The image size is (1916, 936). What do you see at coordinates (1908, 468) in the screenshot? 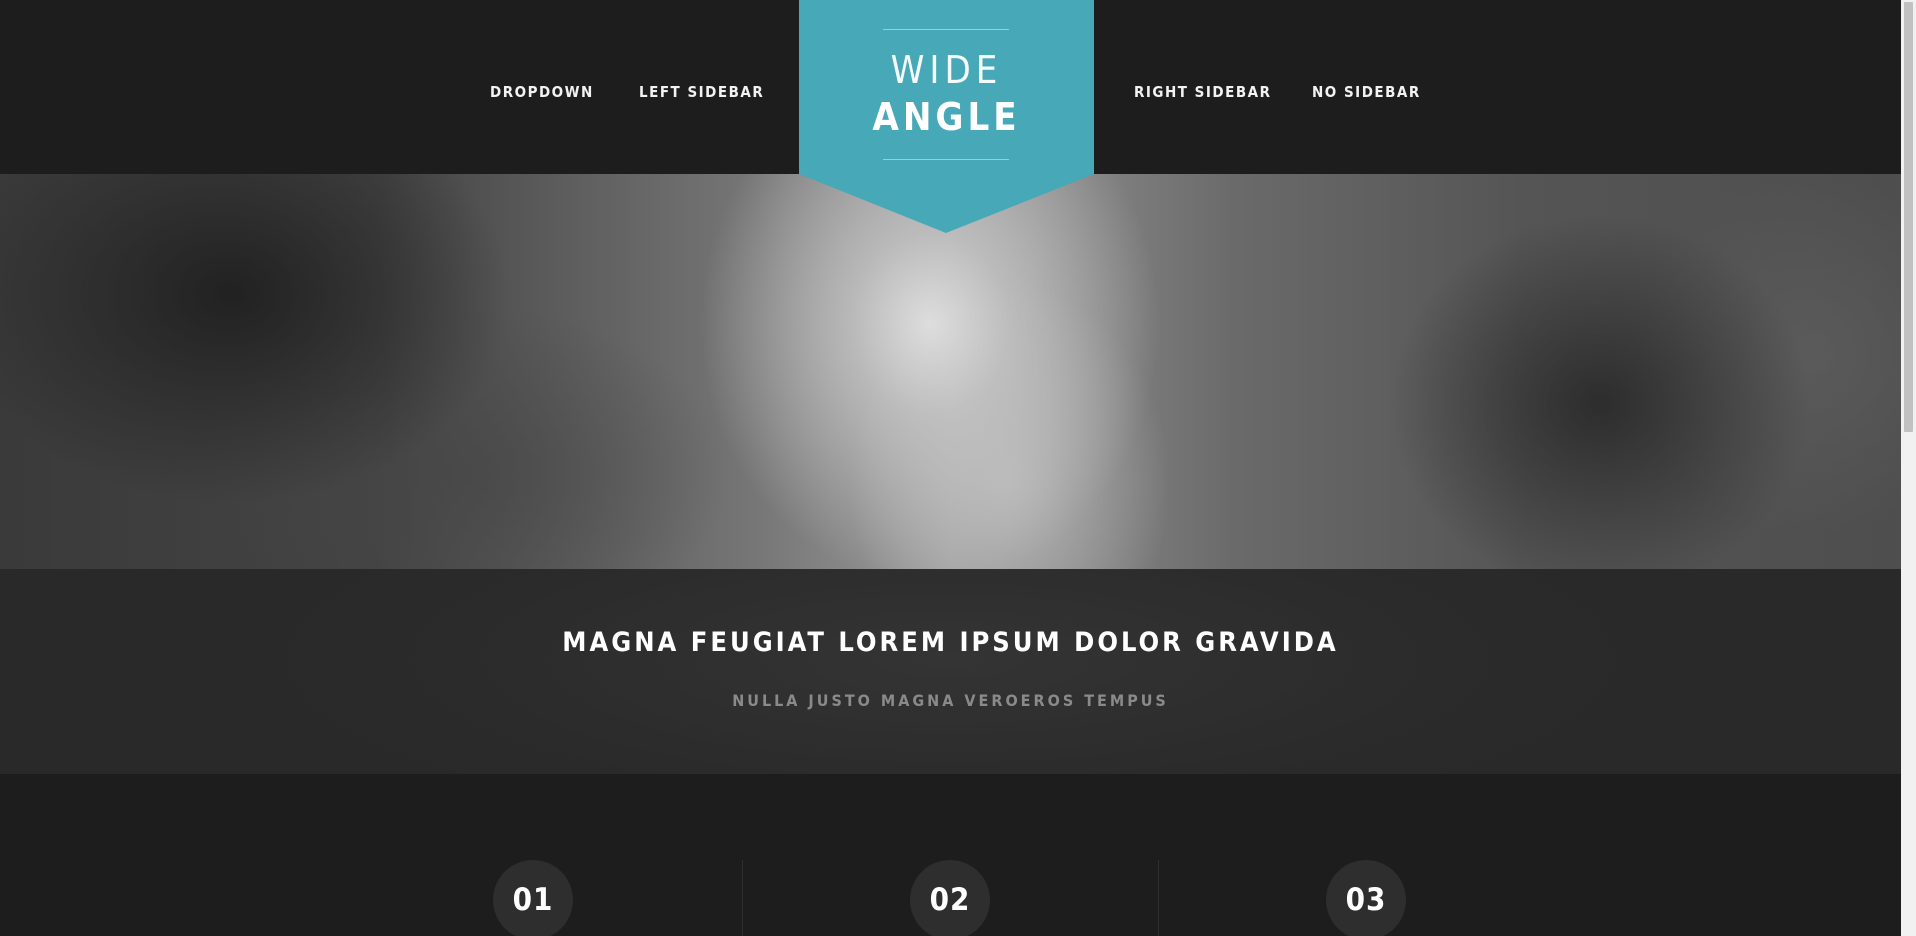
I see `vertical-scrollbar` at bounding box center [1908, 468].